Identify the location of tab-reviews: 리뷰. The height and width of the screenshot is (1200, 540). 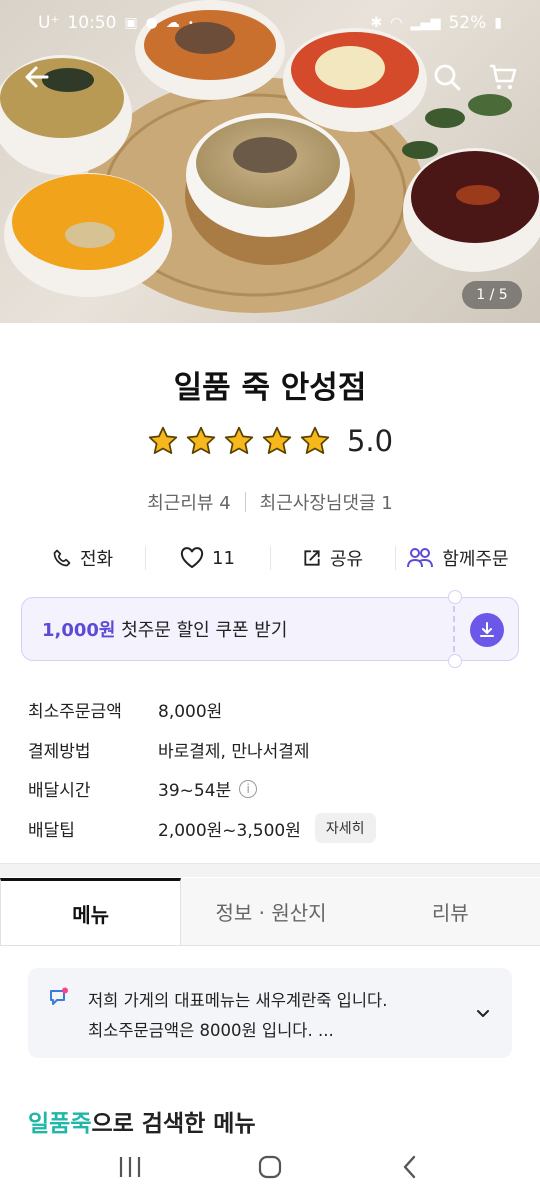
(450, 911).